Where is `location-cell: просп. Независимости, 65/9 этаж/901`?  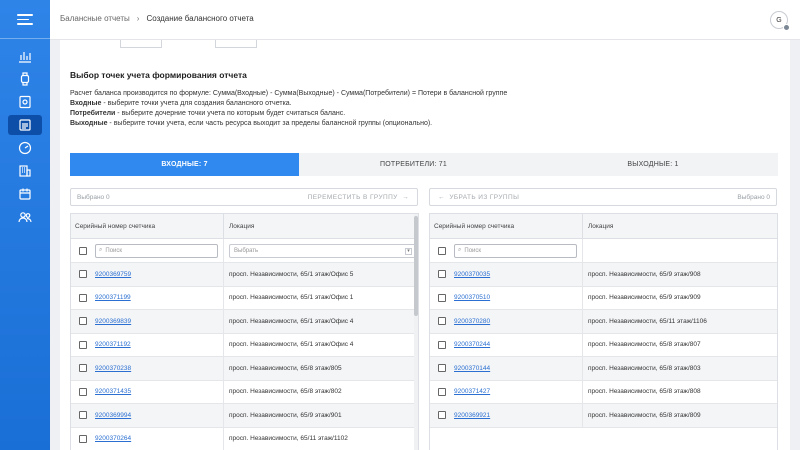
location-cell: просп. Независимости, 65/9 этаж/901 is located at coordinates (285, 415).